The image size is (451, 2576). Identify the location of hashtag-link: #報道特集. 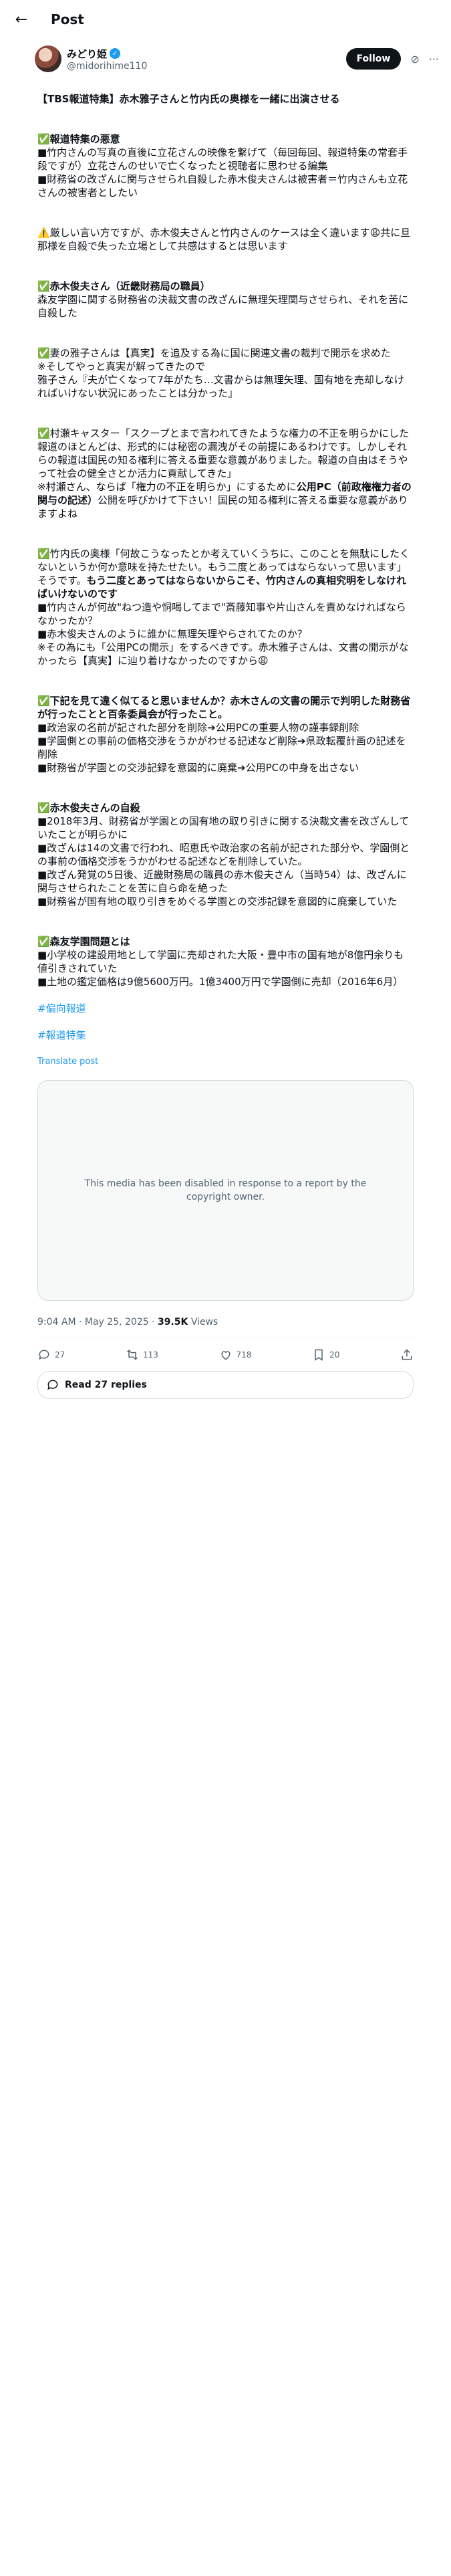
(225, 1036).